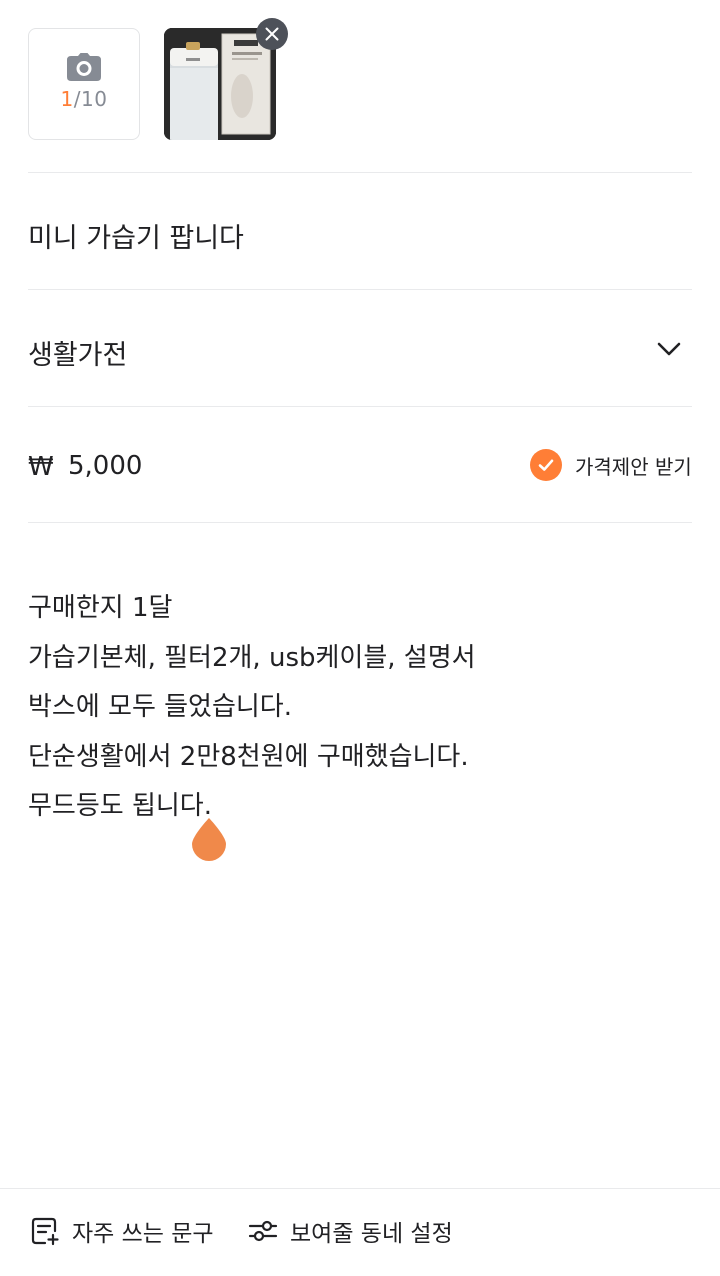  I want to click on price-offer-toggle: 가격제안 받기, so click(611, 465).